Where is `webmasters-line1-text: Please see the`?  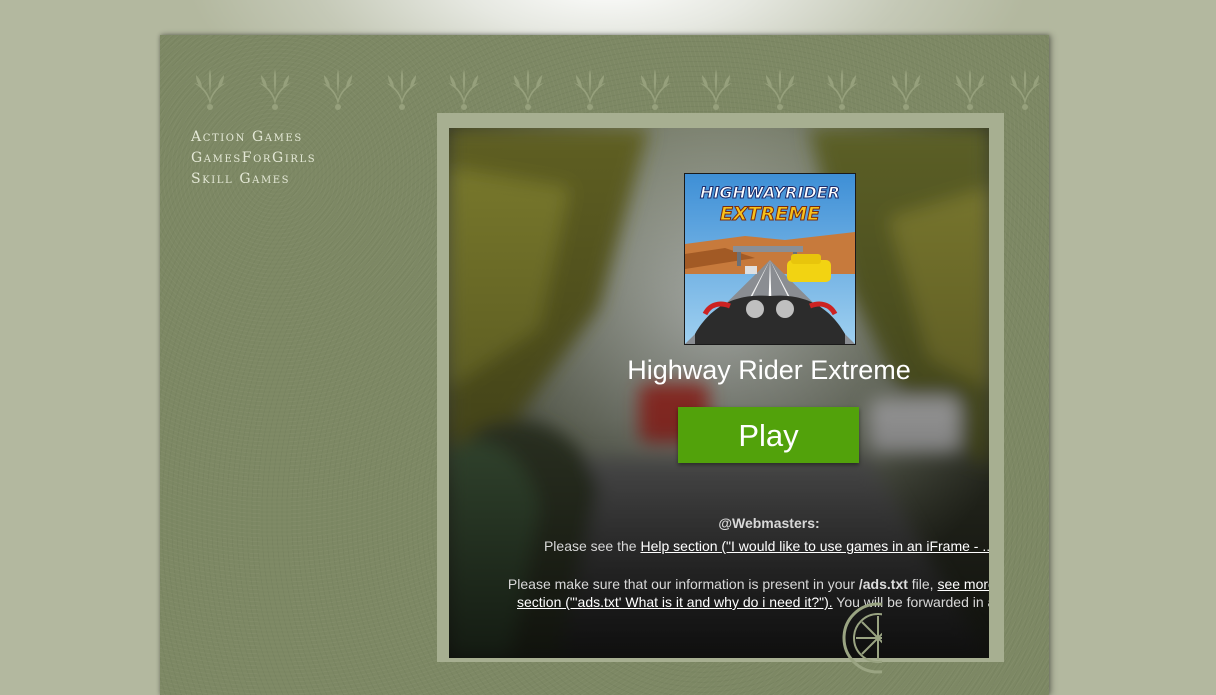 webmasters-line1-text: Please see the is located at coordinates (592, 546).